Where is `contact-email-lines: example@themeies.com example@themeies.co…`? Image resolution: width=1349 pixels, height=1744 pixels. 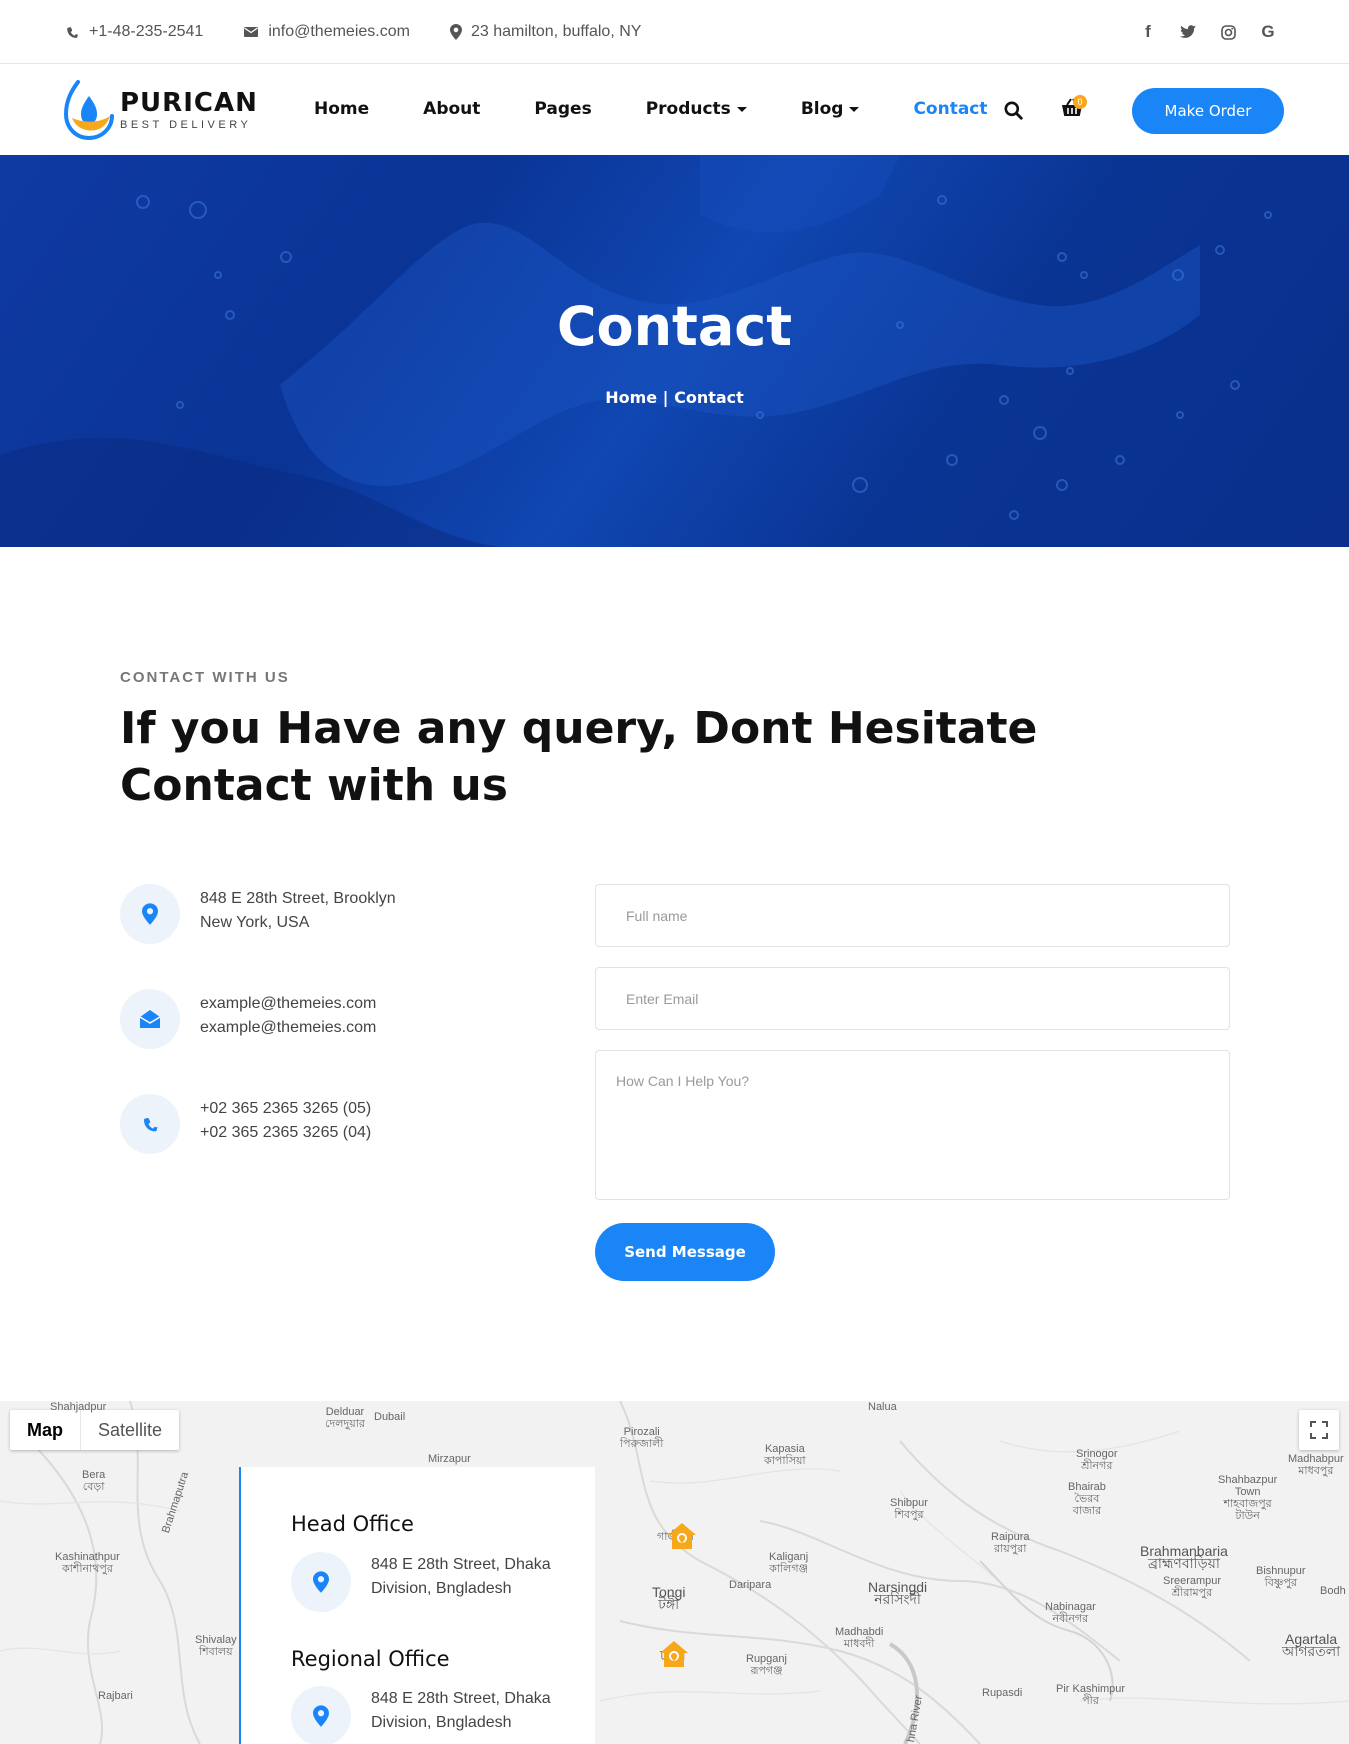 contact-email-lines: example@themeies.com example@themeies.co… is located at coordinates (288, 1020).